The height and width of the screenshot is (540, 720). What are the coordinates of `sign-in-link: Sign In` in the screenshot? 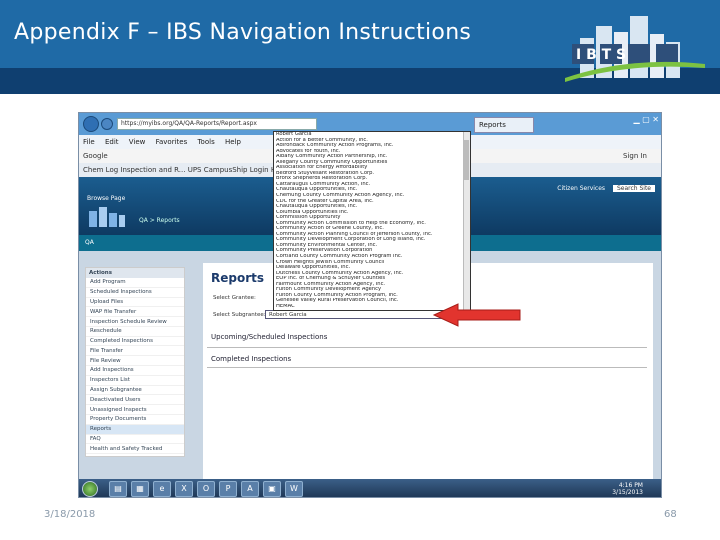 It's located at (635, 156).